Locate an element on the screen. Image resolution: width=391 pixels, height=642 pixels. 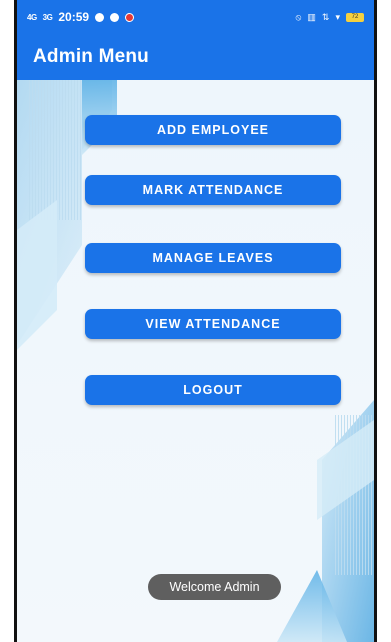
data-speed-icon: ⇅ is located at coordinates (325, 16).